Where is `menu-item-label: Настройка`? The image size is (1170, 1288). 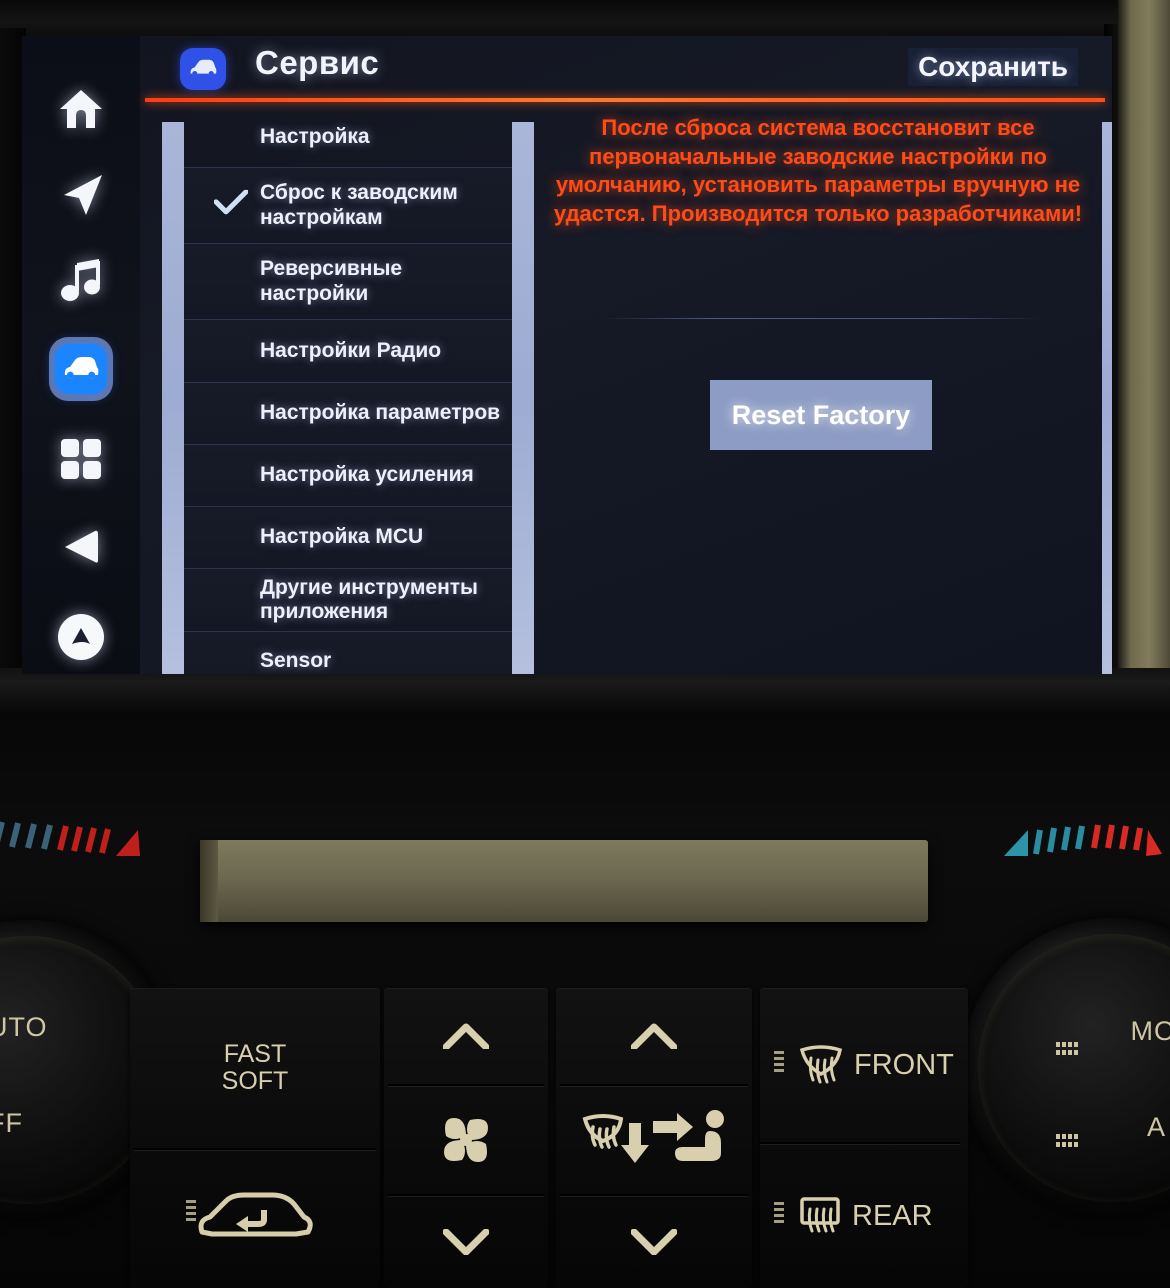 menu-item-label: Настройка is located at coordinates (315, 137).